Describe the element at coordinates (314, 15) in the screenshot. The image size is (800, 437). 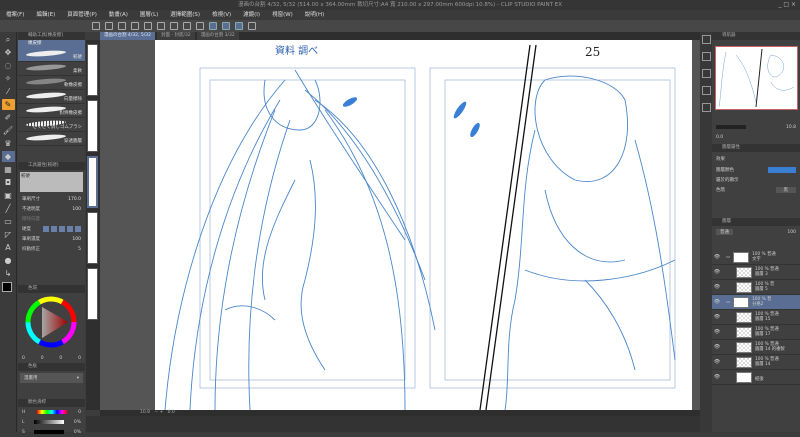
I see `menu-help: 說明(H)` at that location.